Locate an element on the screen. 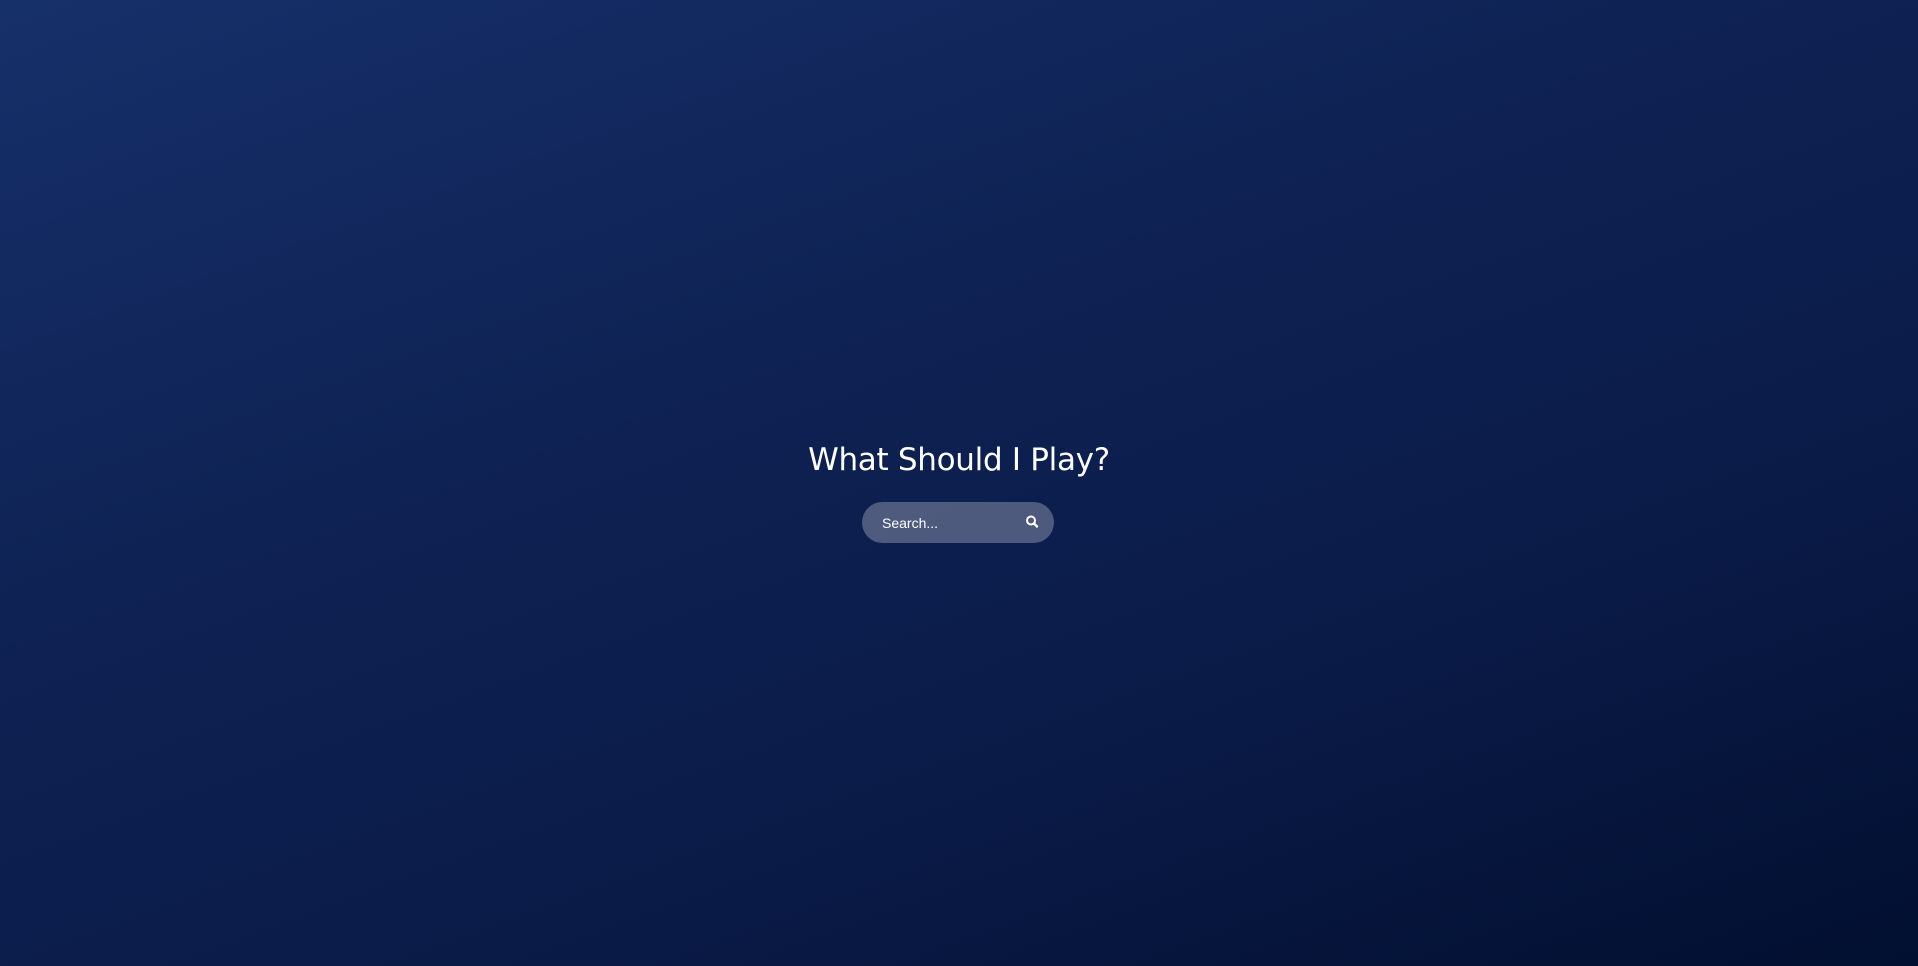 This screenshot has width=1918, height=966. search-icon is located at coordinates (1032, 522).